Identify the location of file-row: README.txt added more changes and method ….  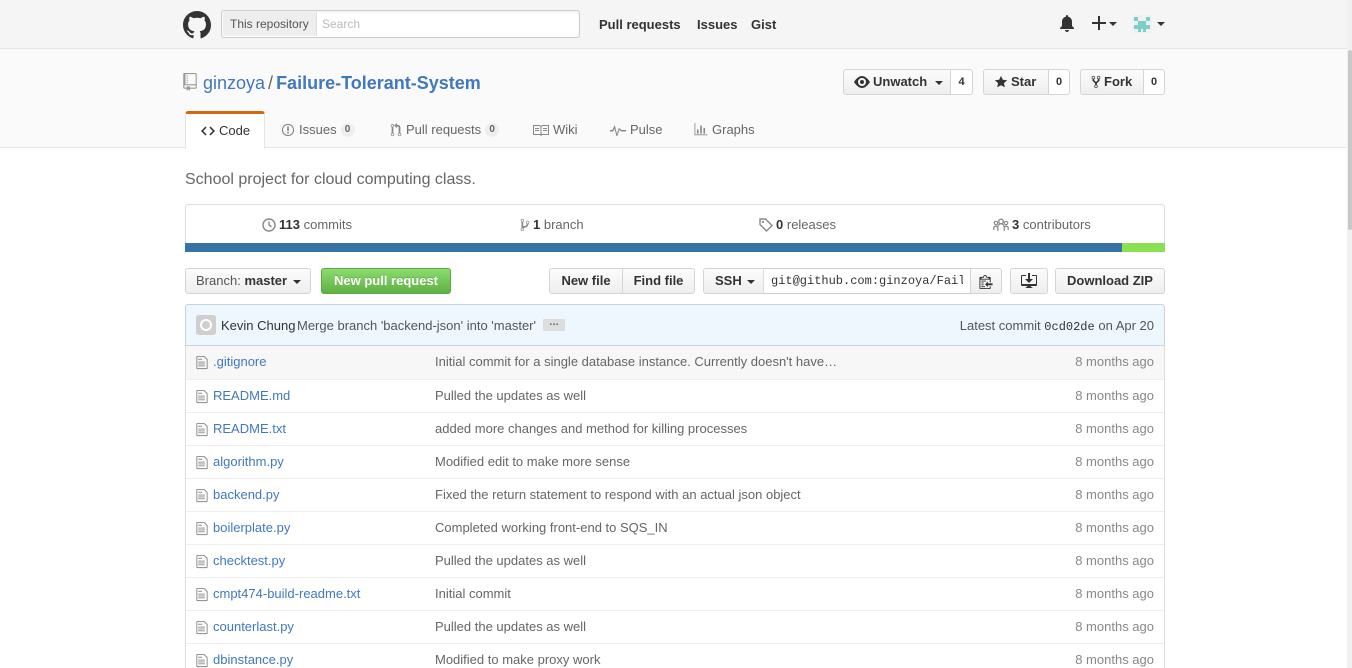
(675, 428).